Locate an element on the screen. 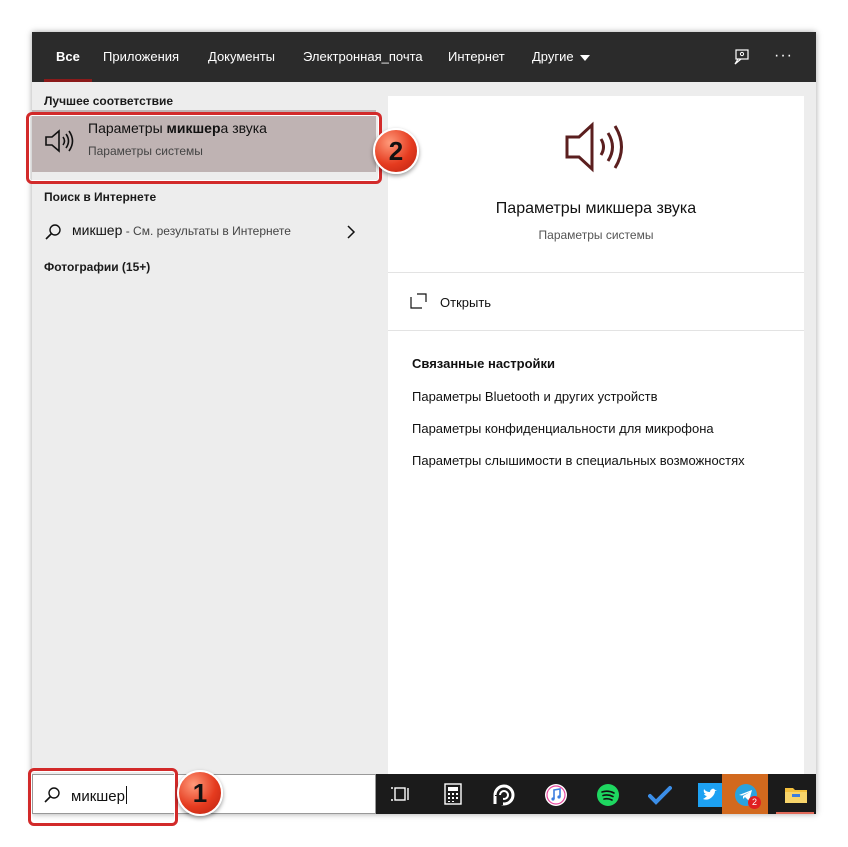 The height and width of the screenshot is (847, 848). preview-subtitle: Параметры системы is located at coordinates (596, 235).